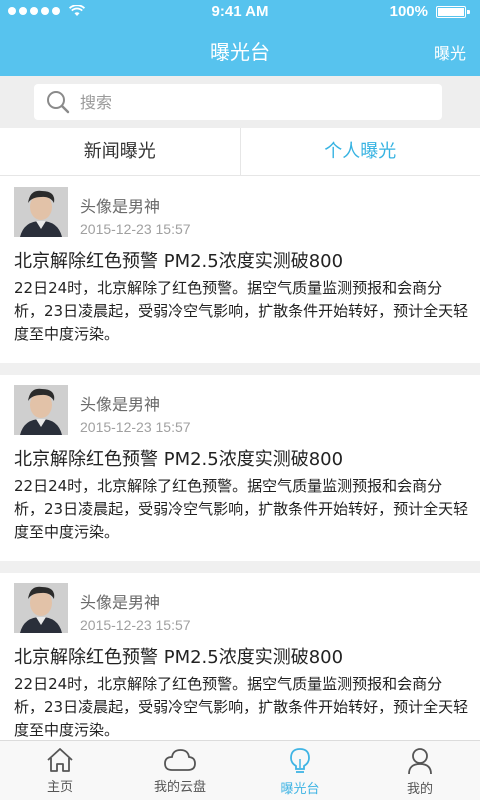  I want to click on lightbulb-icon, so click(300, 760).